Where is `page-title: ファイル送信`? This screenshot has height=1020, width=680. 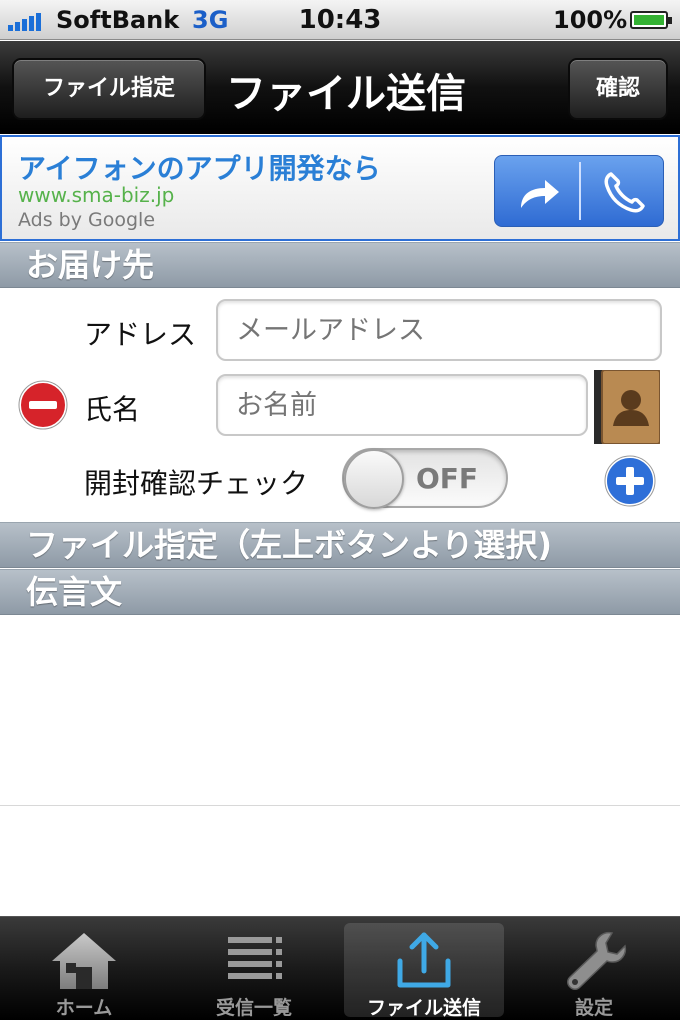
page-title: ファイル送信 is located at coordinates (346, 94).